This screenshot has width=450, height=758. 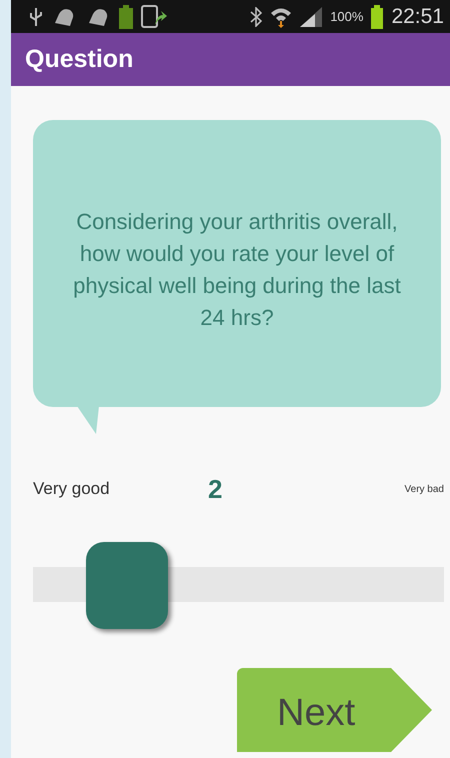 I want to click on battery-percent: 100%, so click(x=347, y=16).